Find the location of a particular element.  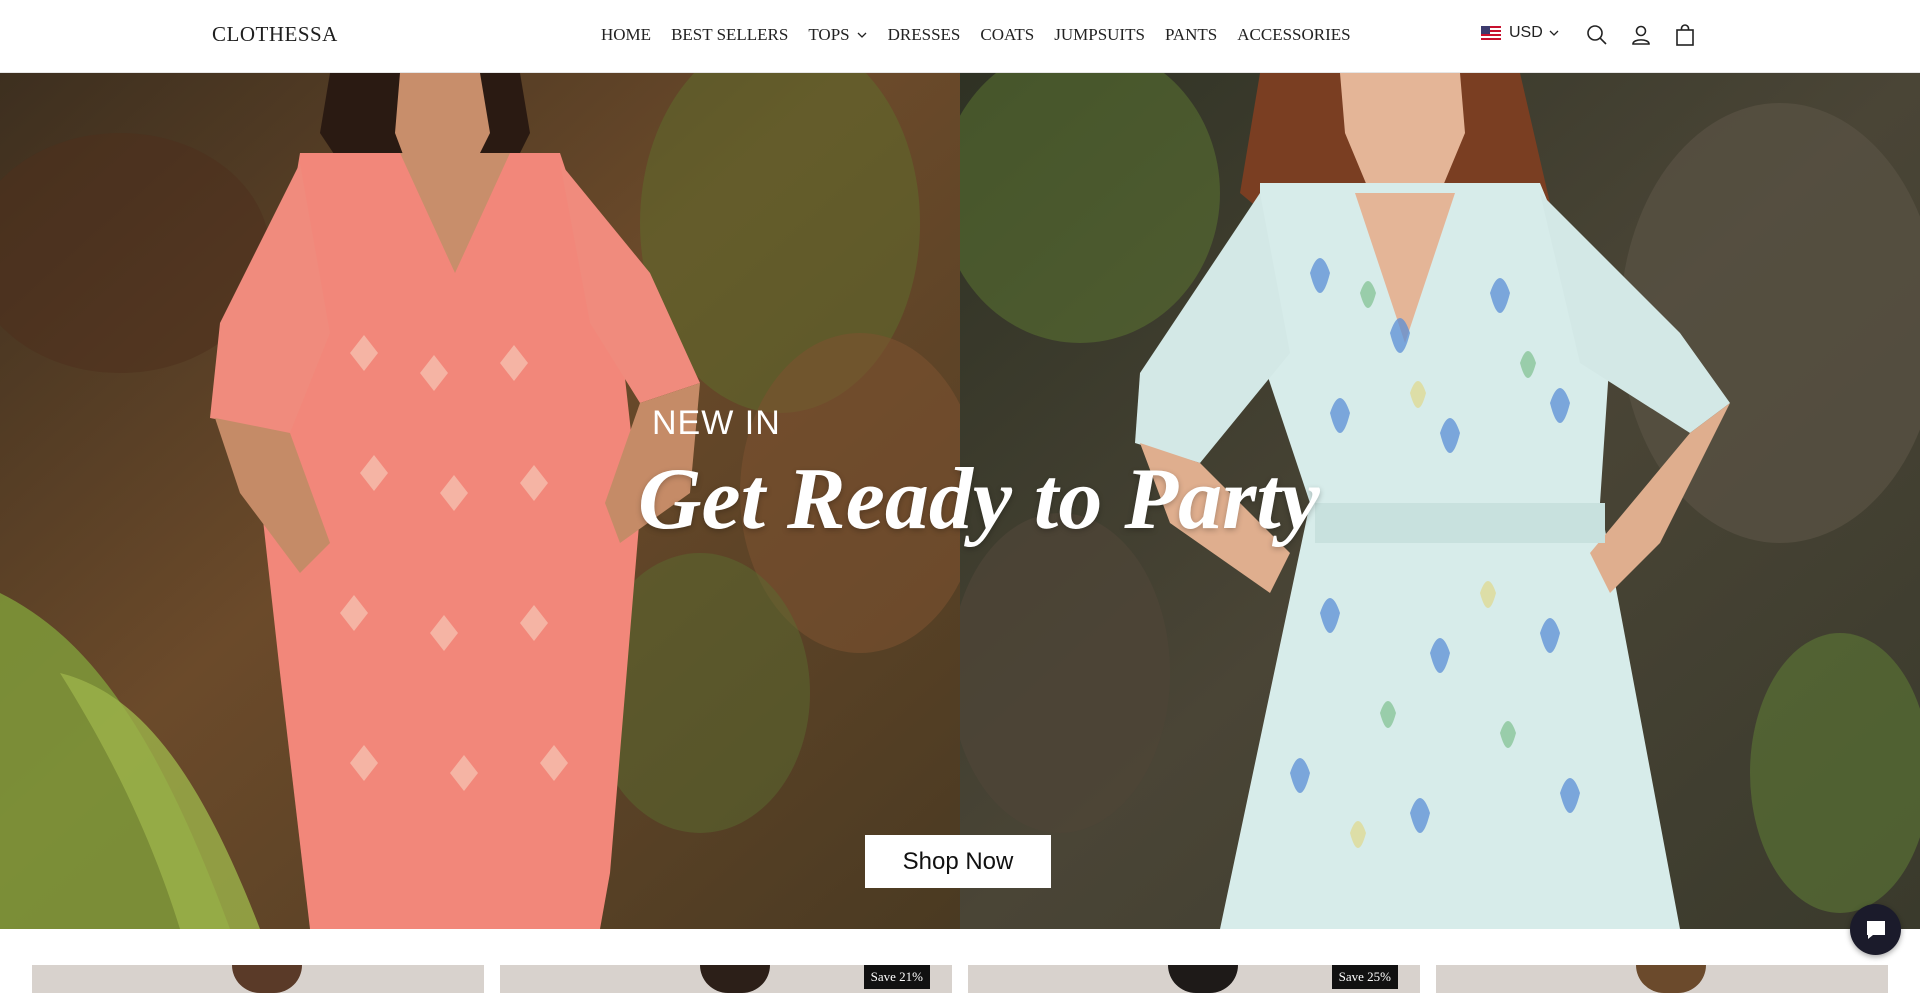

search-icon is located at coordinates (1597, 35).